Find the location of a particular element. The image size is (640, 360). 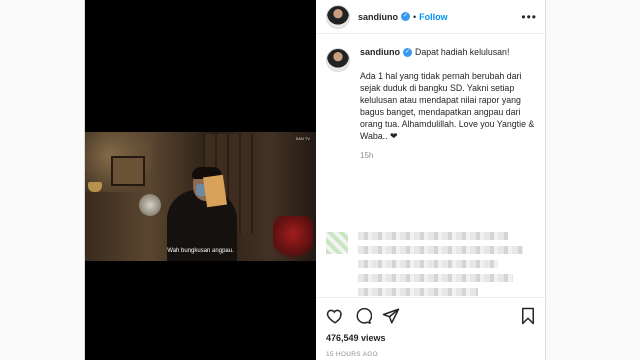

red-plant is located at coordinates (293, 238).